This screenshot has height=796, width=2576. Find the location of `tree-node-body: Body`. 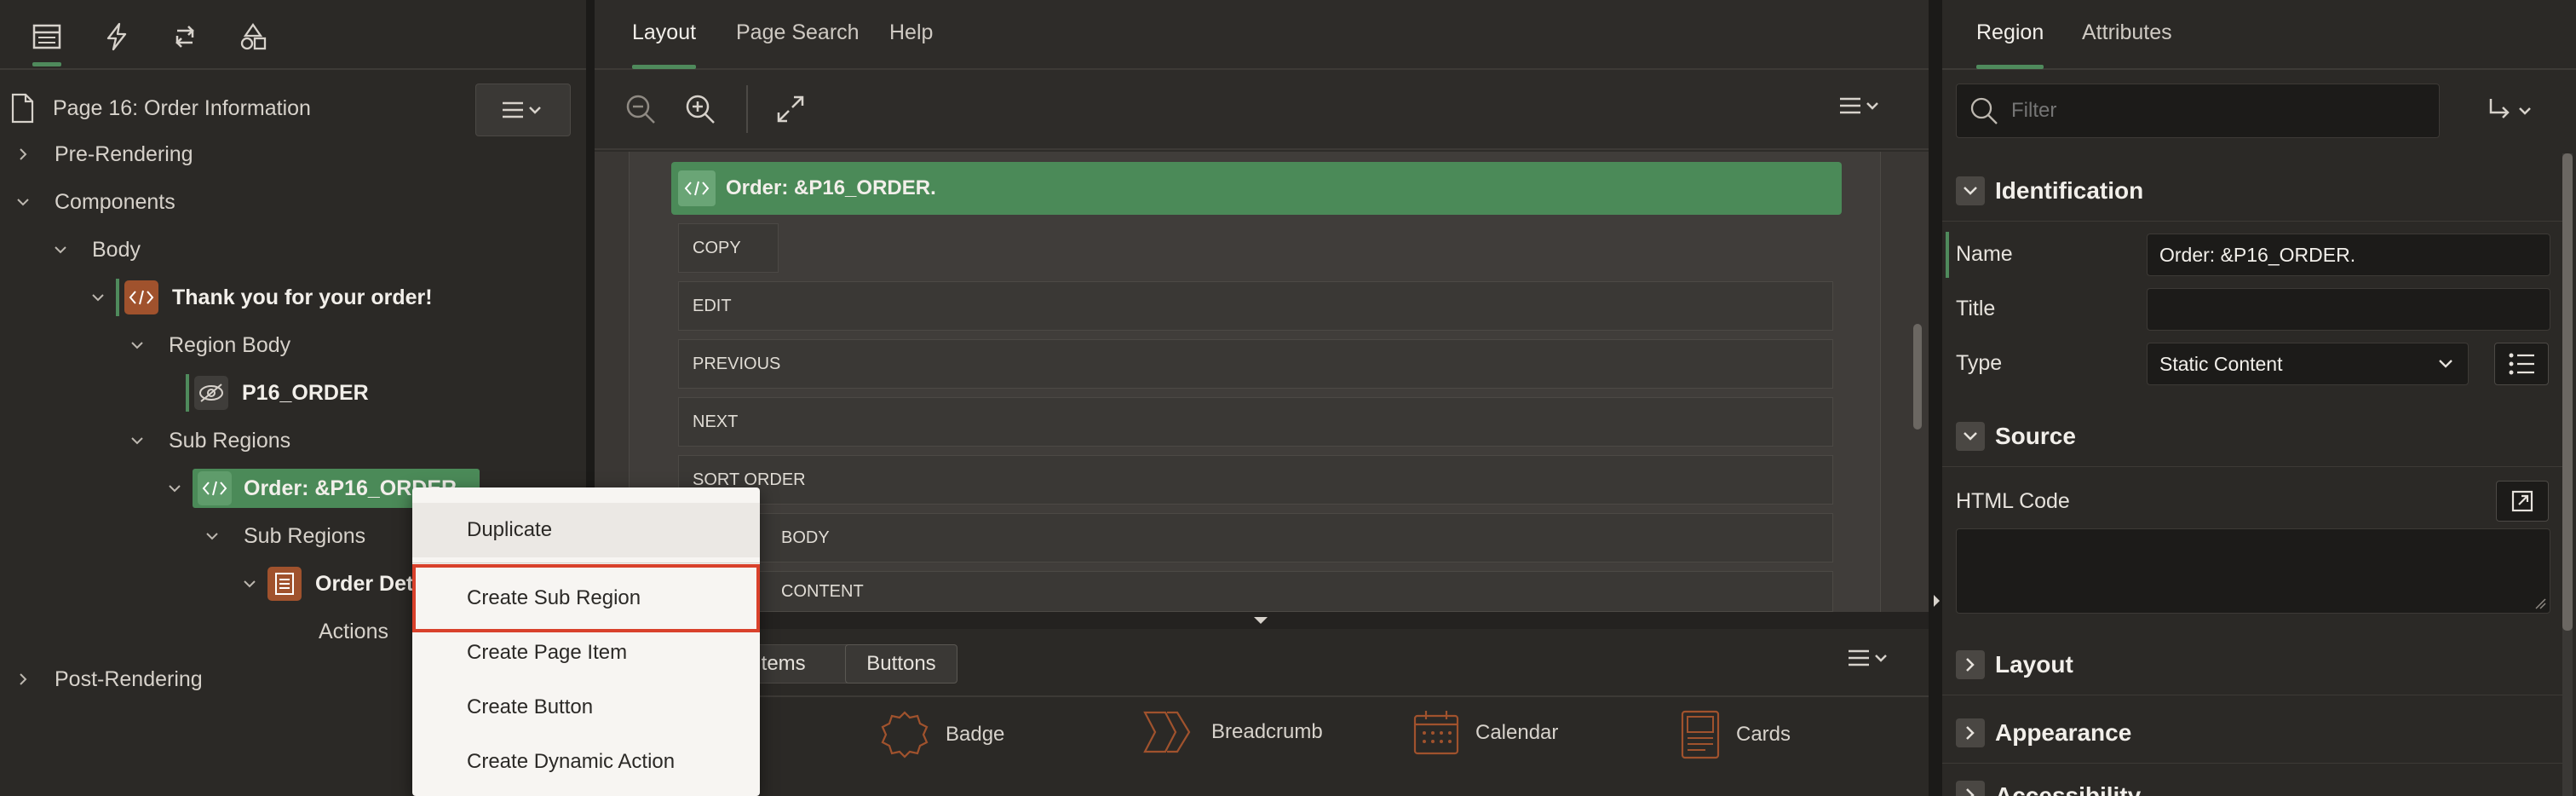

tree-node-body: Body is located at coordinates (97, 250).